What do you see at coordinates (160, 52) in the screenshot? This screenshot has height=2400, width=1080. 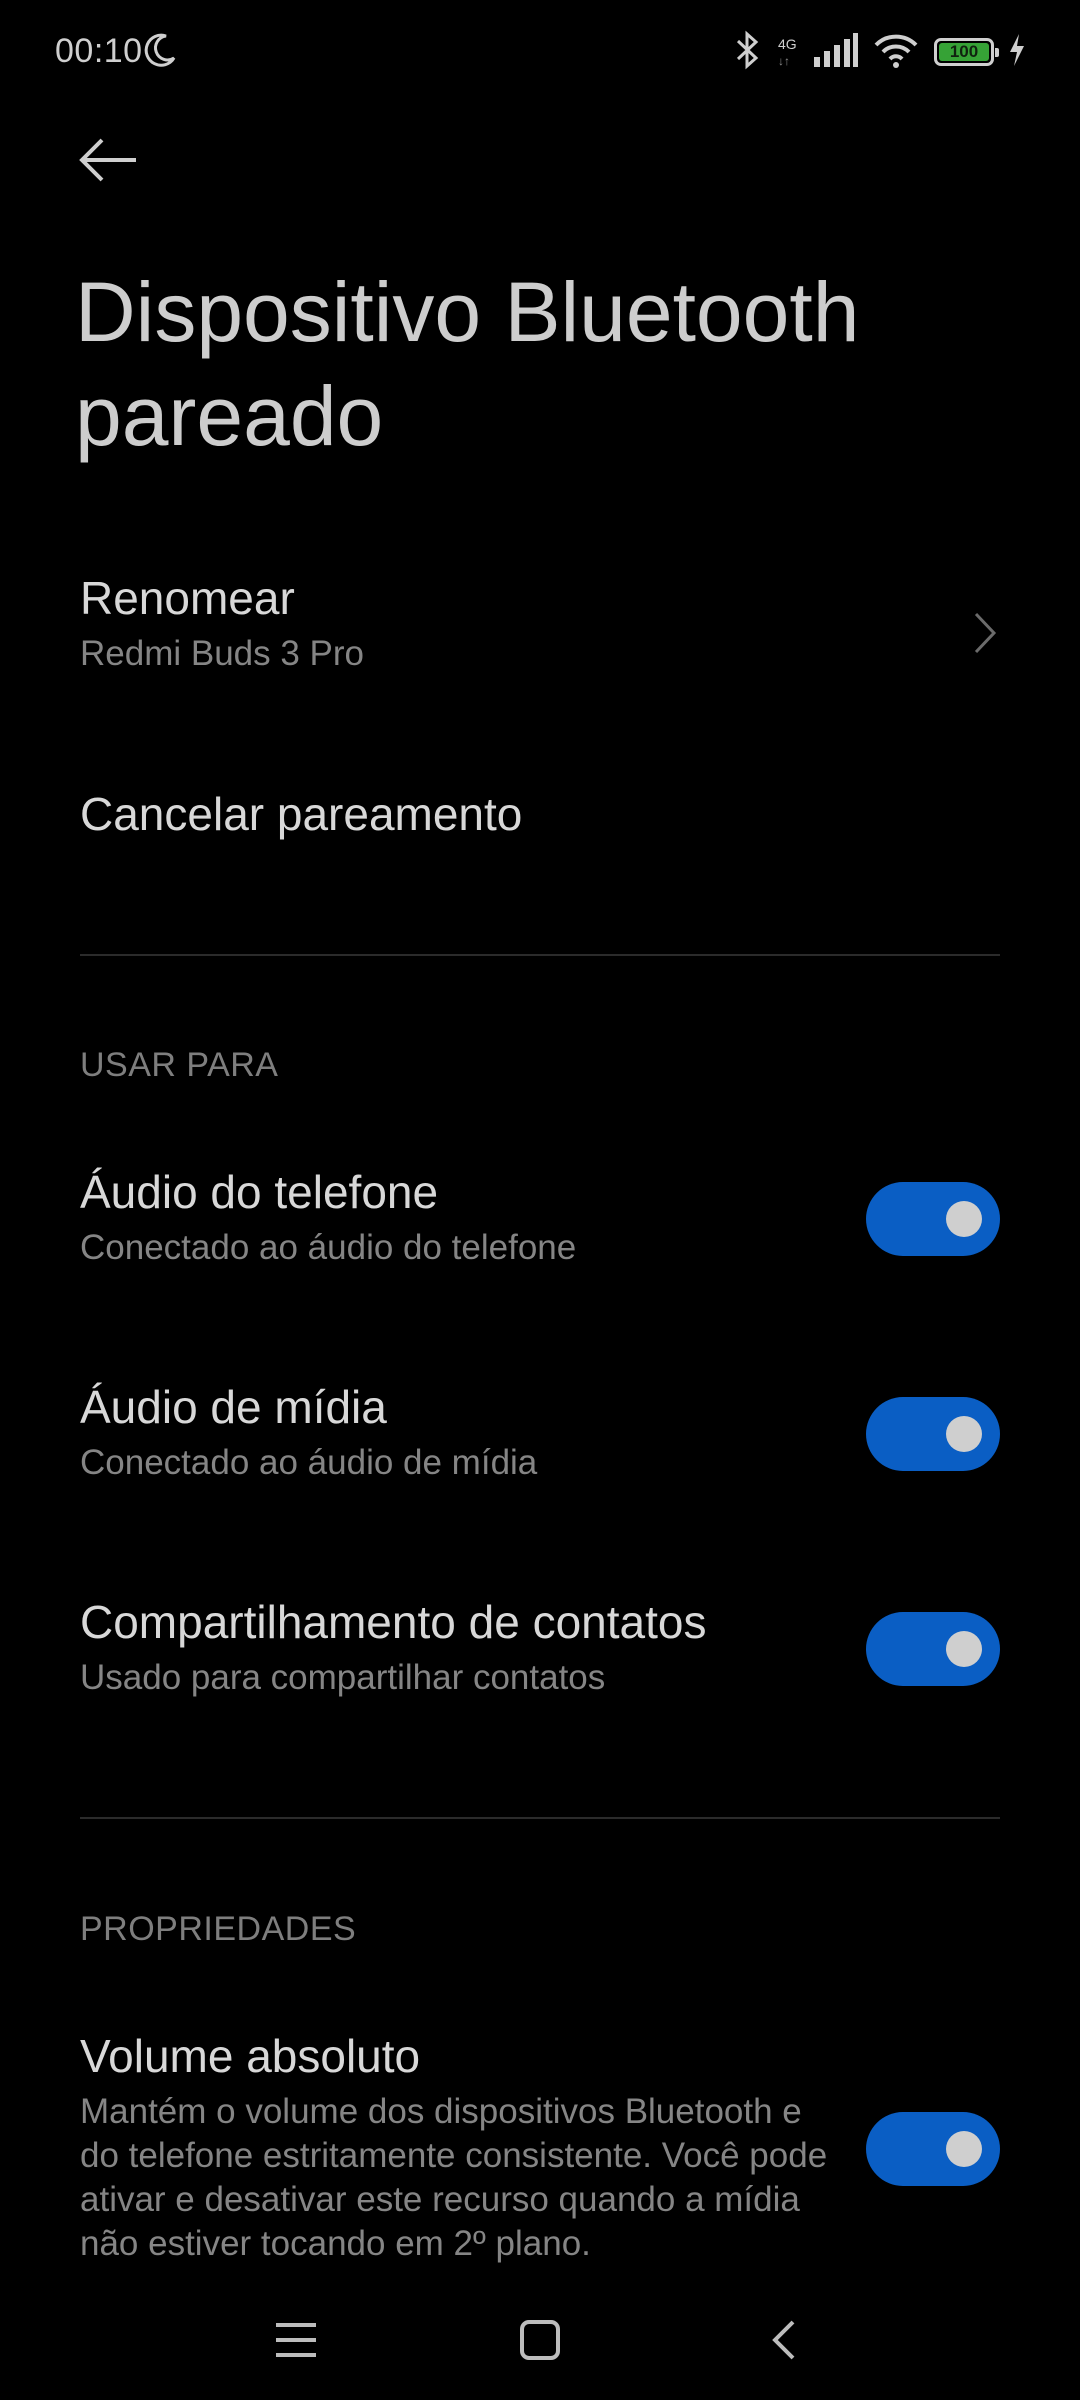 I see `moon-icon` at bounding box center [160, 52].